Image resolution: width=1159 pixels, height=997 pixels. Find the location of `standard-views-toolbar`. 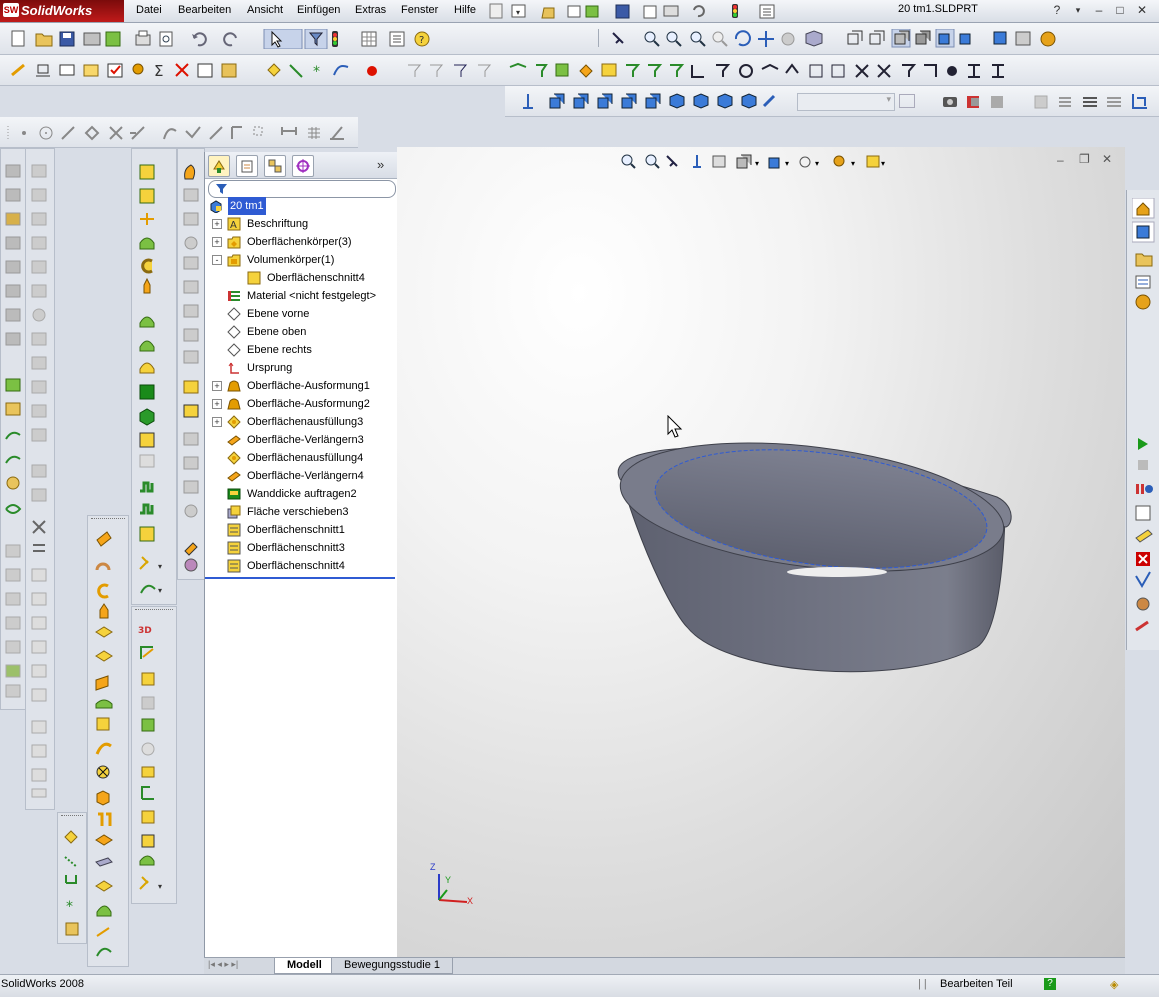

standard-views-toolbar is located at coordinates (650, 102).